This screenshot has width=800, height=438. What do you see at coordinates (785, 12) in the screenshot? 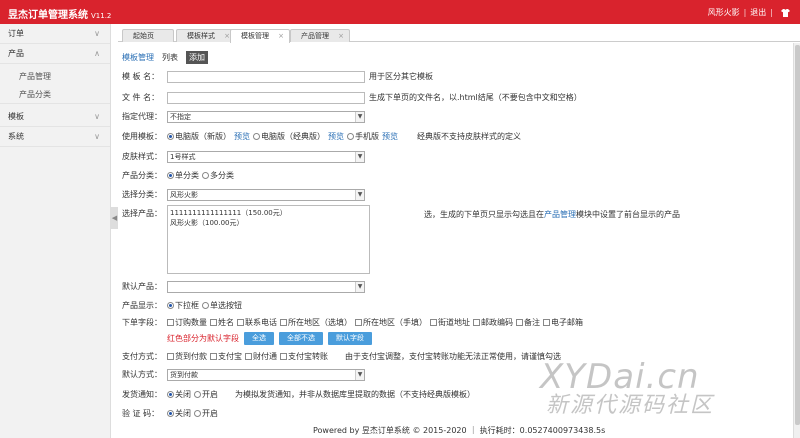
I see `skin-tshirt-icon` at bounding box center [785, 12].